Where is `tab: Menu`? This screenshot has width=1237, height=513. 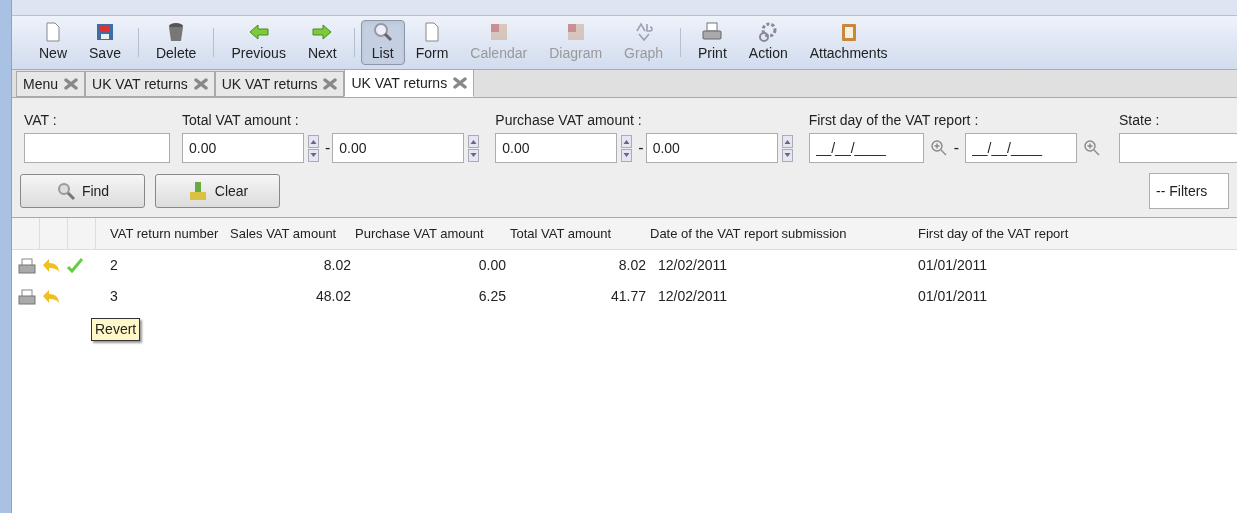
tab: Menu is located at coordinates (51, 84).